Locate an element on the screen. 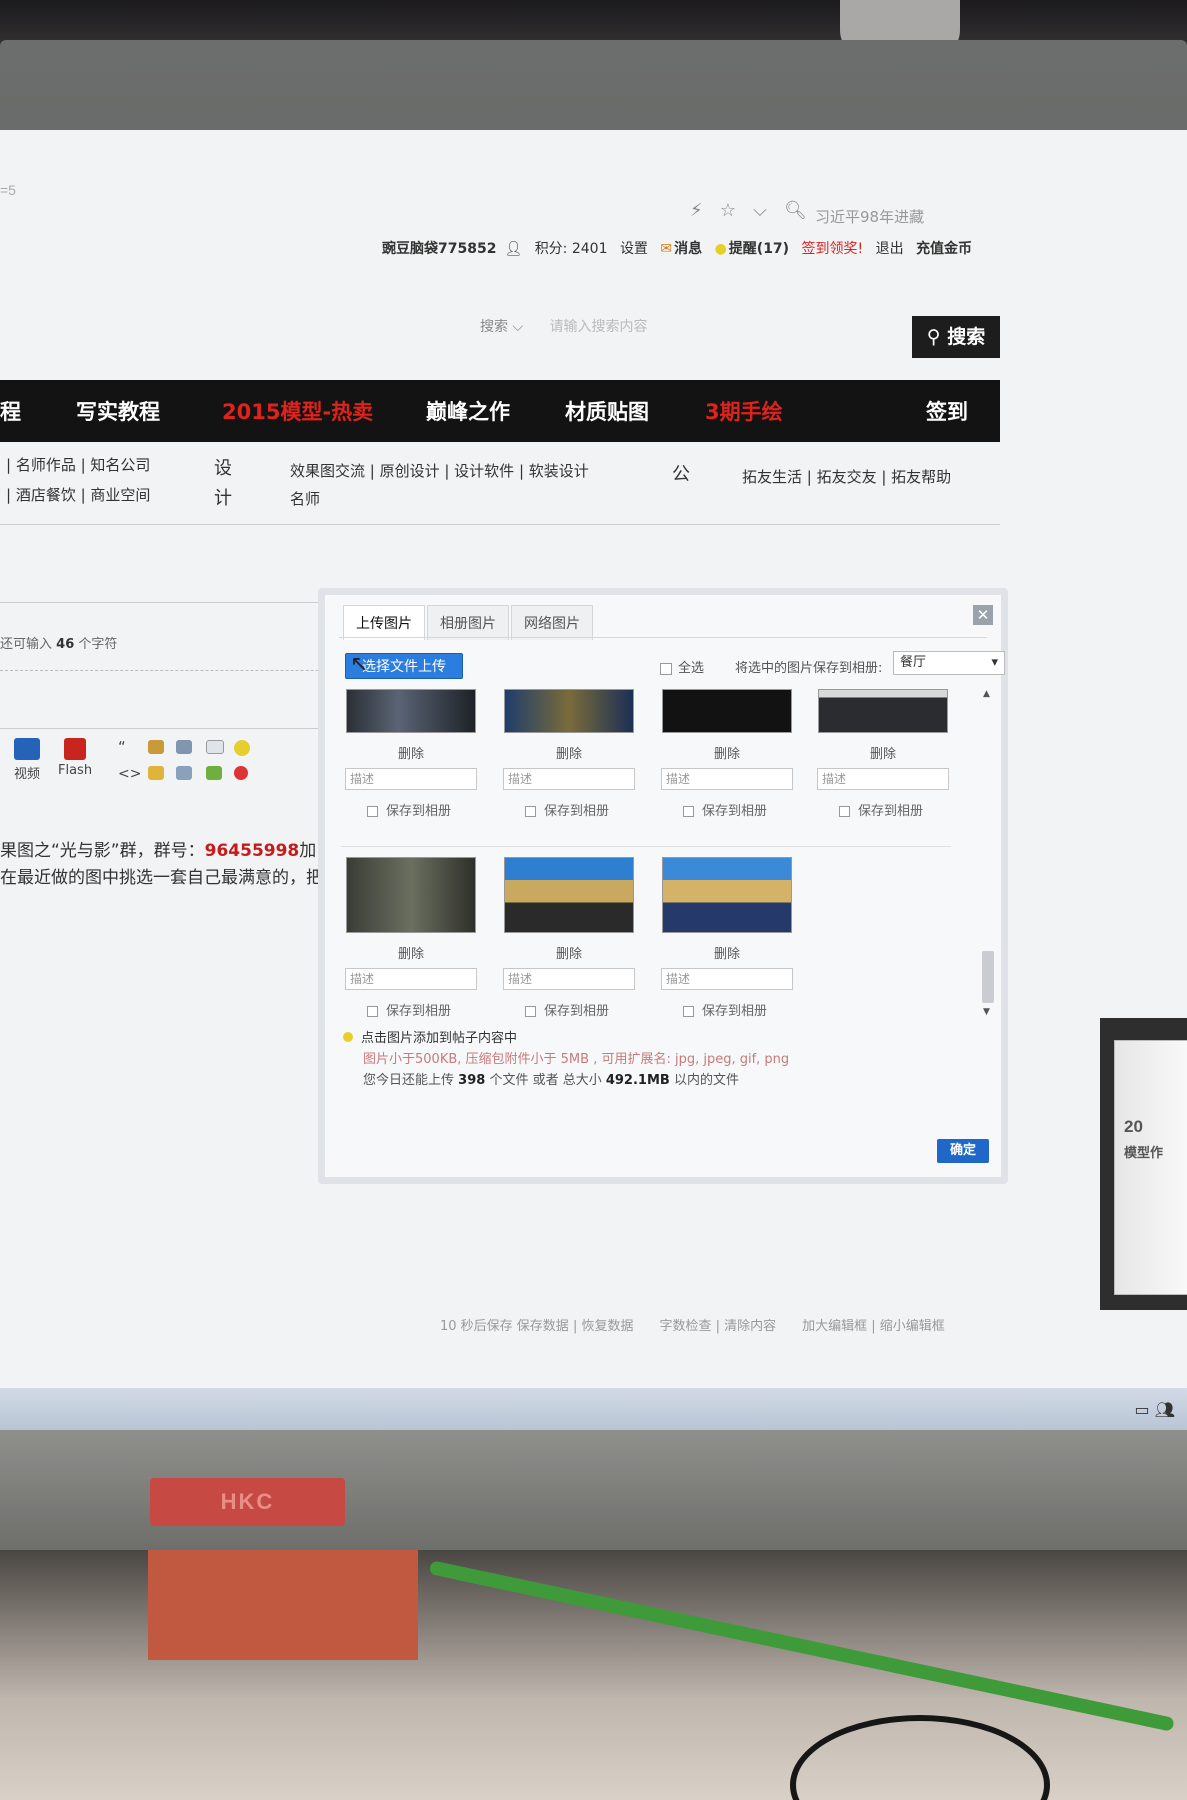 This screenshot has height=1800, width=1187. settings-link: 设置 is located at coordinates (634, 249).